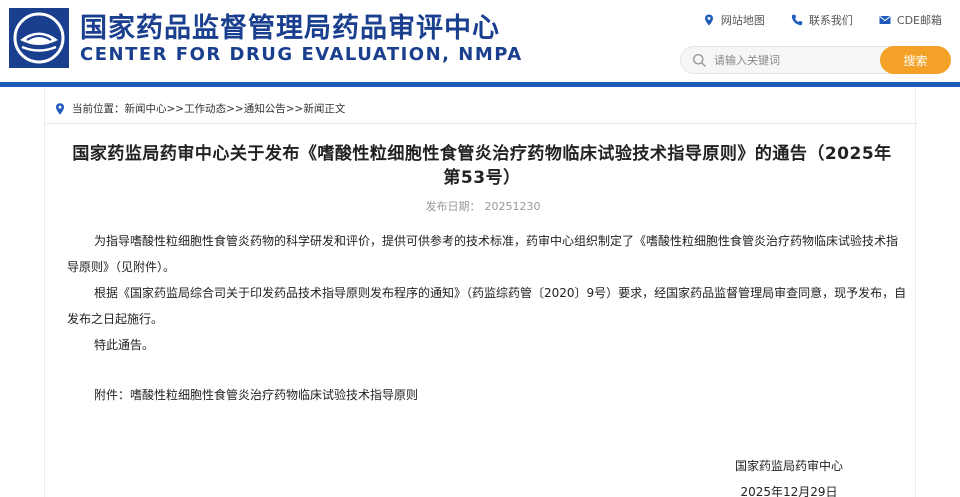 The image size is (960, 497). What do you see at coordinates (789, 491) in the screenshot?
I see `signature-date: 2025年12月29日` at bounding box center [789, 491].